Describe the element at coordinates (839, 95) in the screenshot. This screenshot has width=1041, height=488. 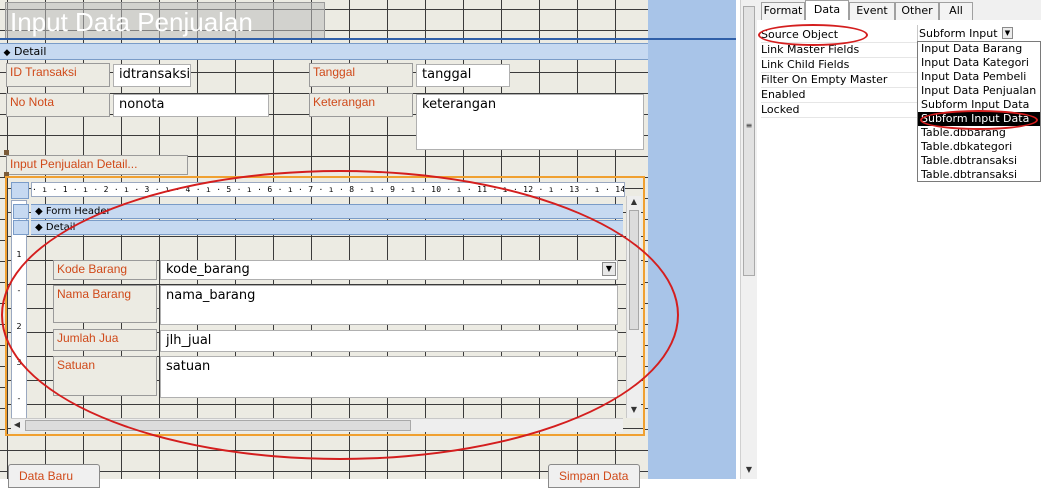
I see `prop-enabled: Enabled` at that location.